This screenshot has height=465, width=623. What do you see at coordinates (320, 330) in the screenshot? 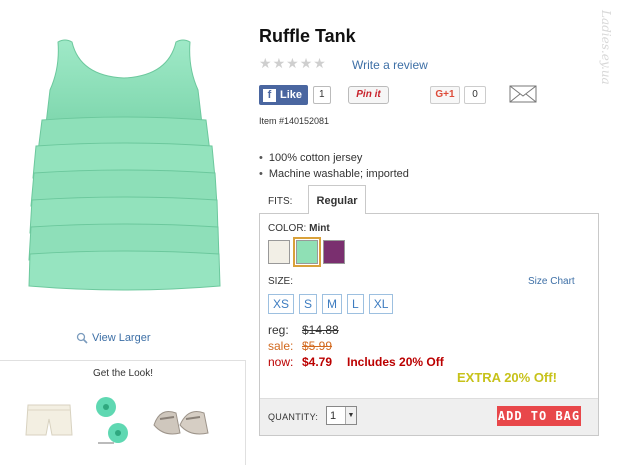
I see `regular-price: $14.88` at bounding box center [320, 330].